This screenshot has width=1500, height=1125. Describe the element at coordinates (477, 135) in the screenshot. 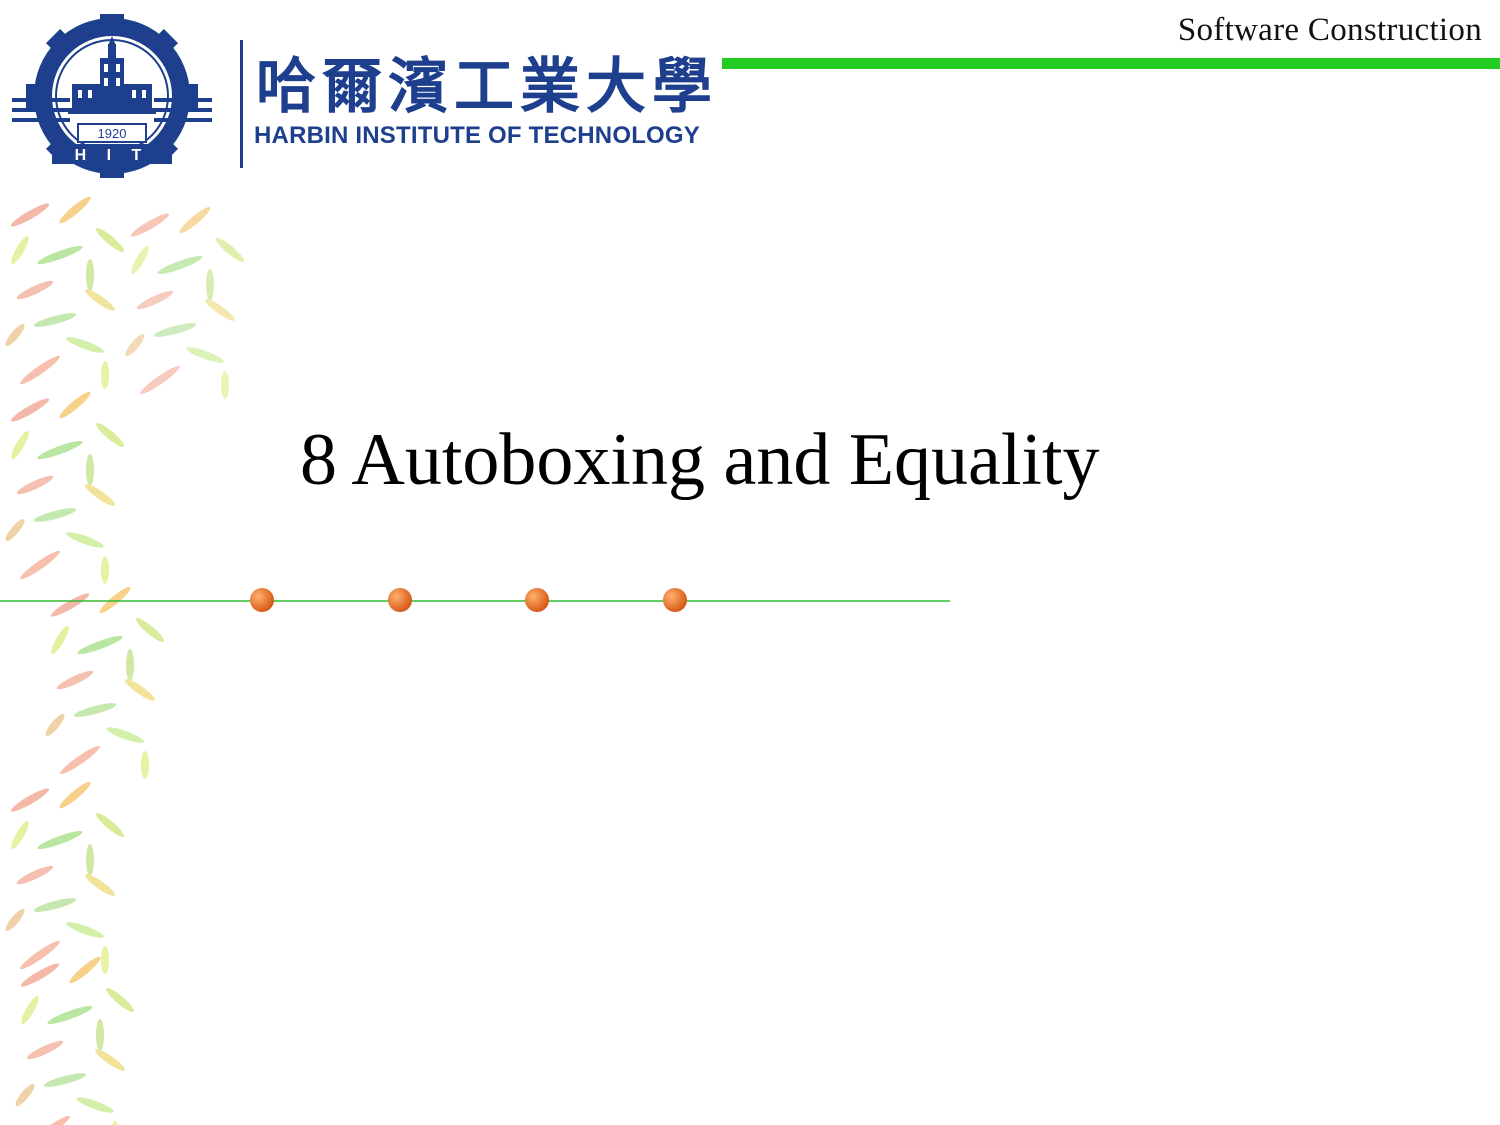

I see `university-name-english: HARBIN INSTITUTE OF TECHNOLOGY` at that location.